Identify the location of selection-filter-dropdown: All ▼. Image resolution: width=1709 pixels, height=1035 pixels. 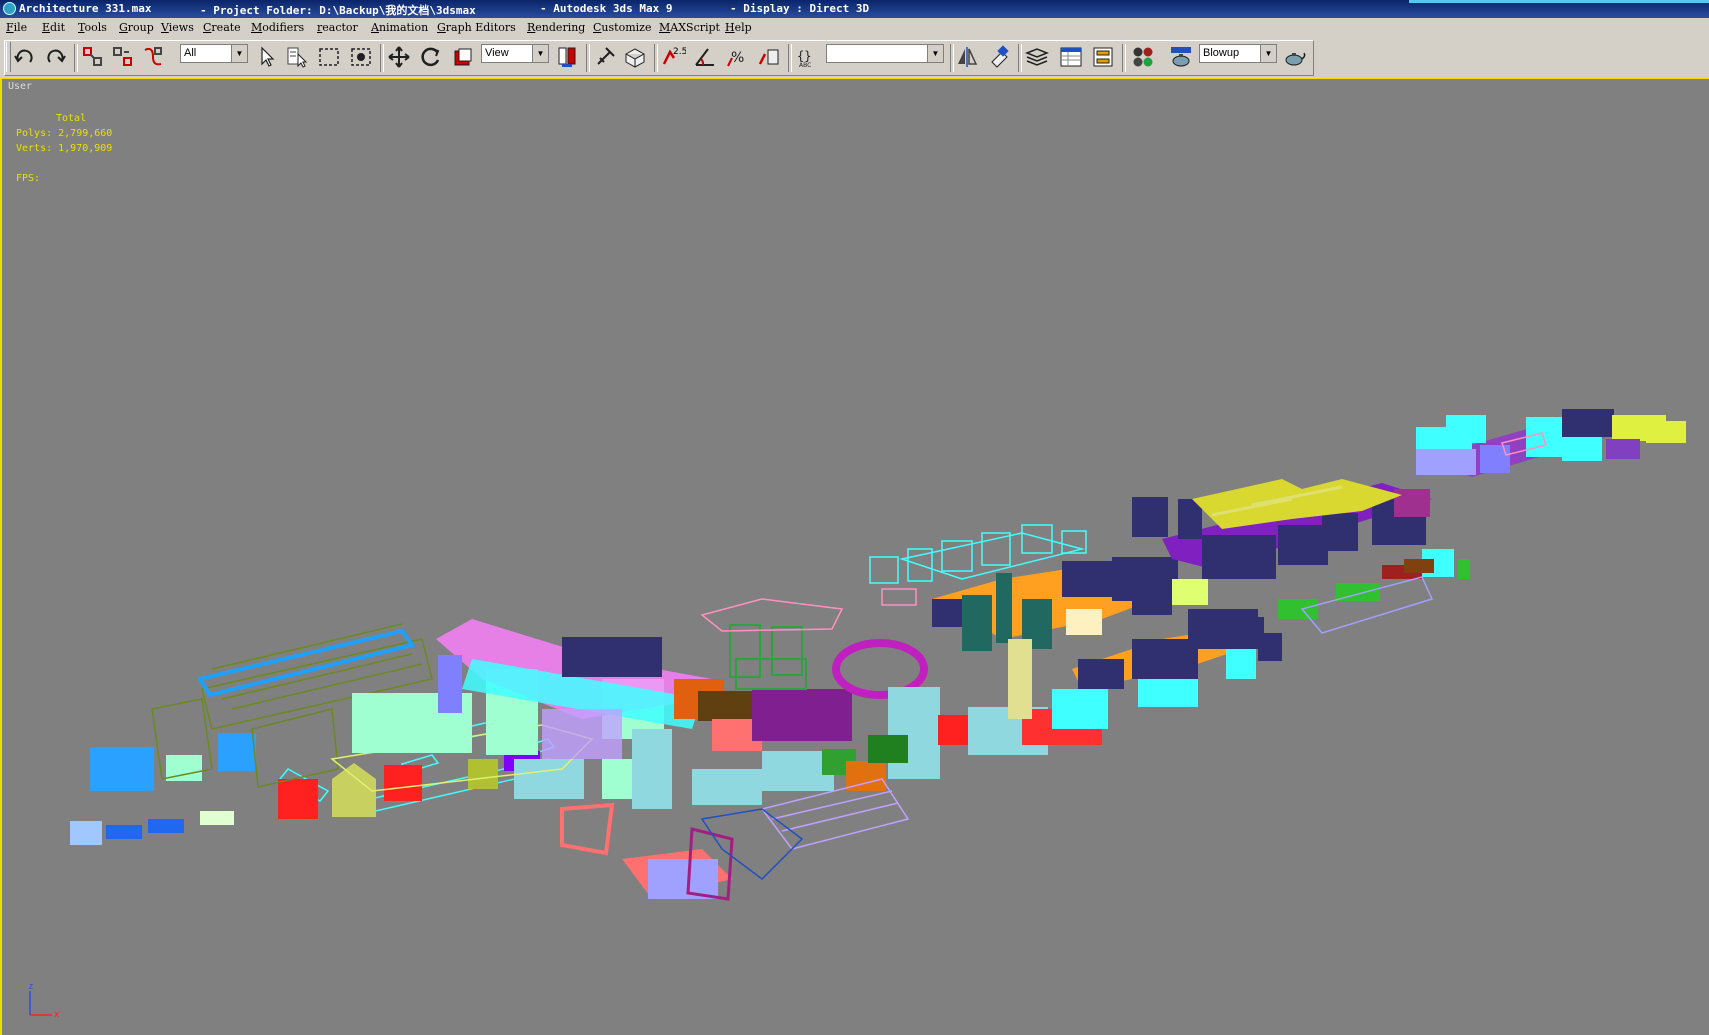
(214, 53).